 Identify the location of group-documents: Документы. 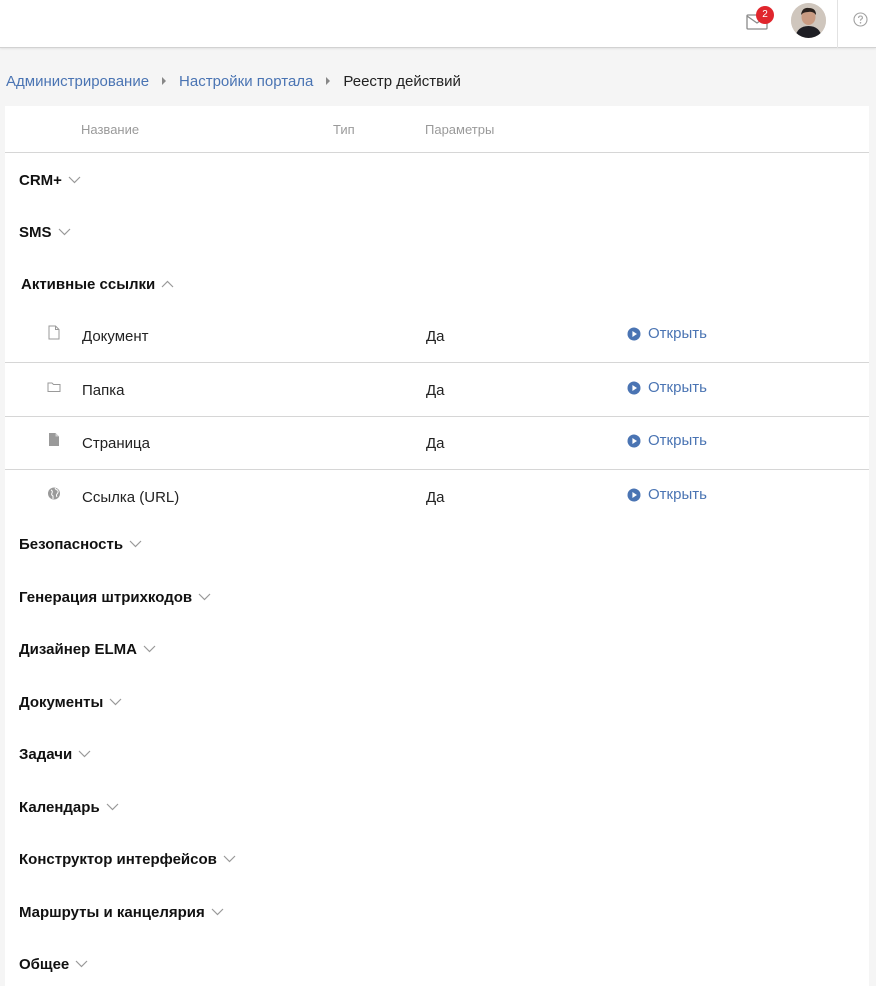
(70, 702).